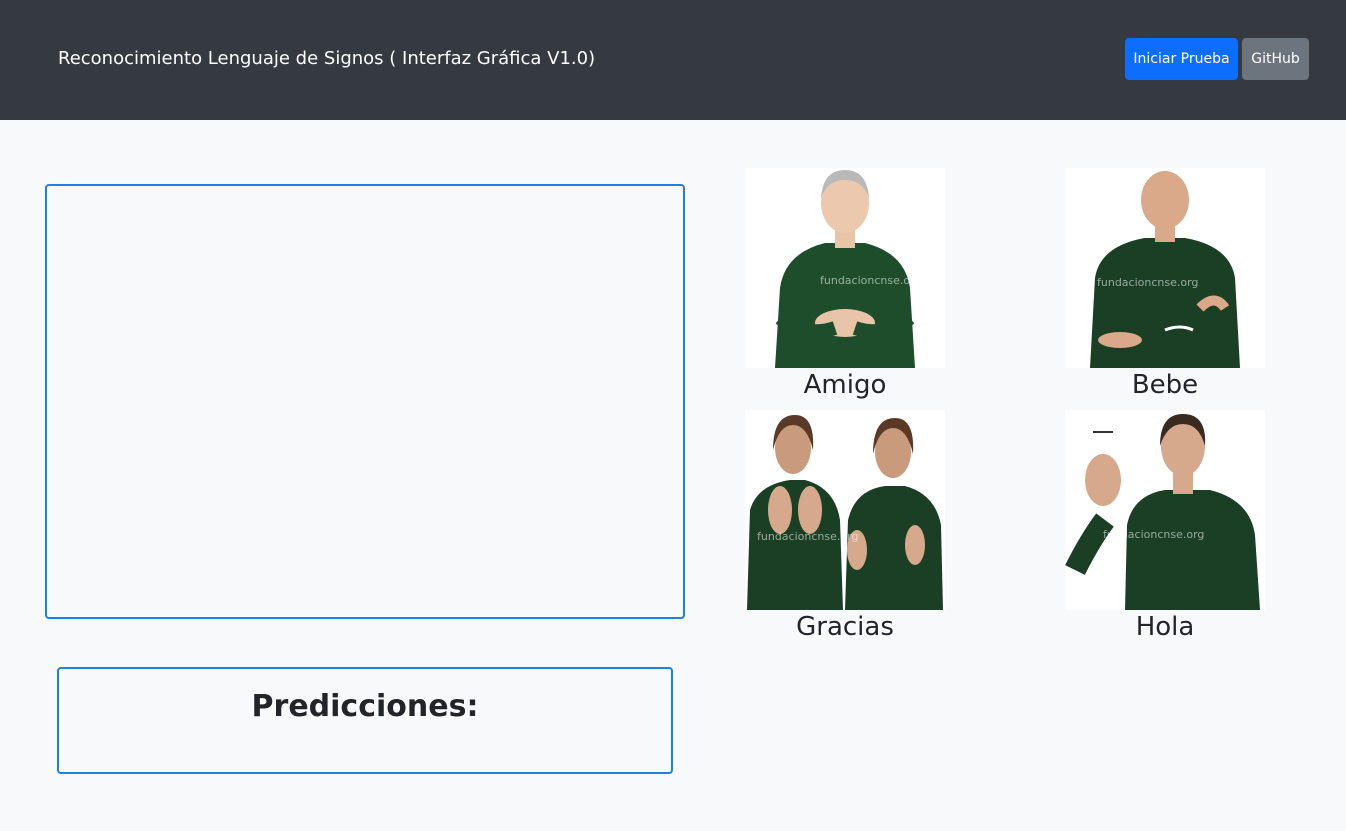 The width and height of the screenshot is (1346, 831). I want to click on sign-card-hola: fundacioncnse.org Hola, so click(1165, 526).